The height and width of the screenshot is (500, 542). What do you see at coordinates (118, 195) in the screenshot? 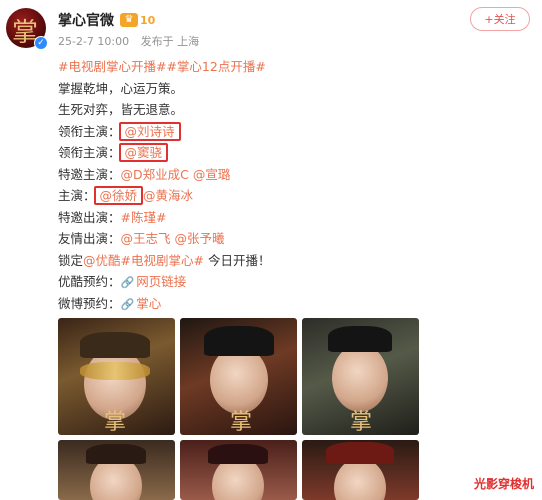
I see `mention-main1: @徐娇` at bounding box center [118, 195].